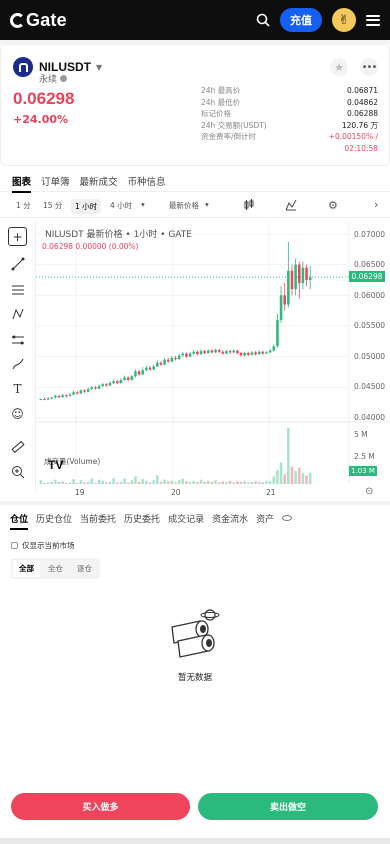  Describe the element at coordinates (344, 20) in the screenshot. I see `avatar: ✌` at that location.